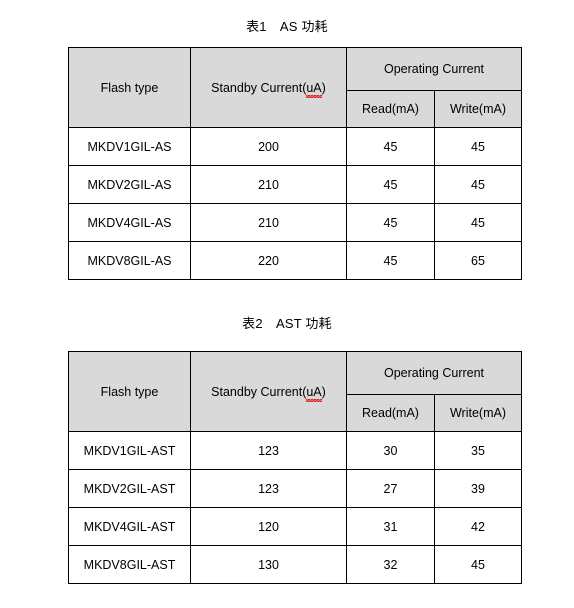 This screenshot has height=608, width=574. What do you see at coordinates (287, 26) in the screenshot?
I see `table-1-caption: 表1 AS 功耗` at bounding box center [287, 26].